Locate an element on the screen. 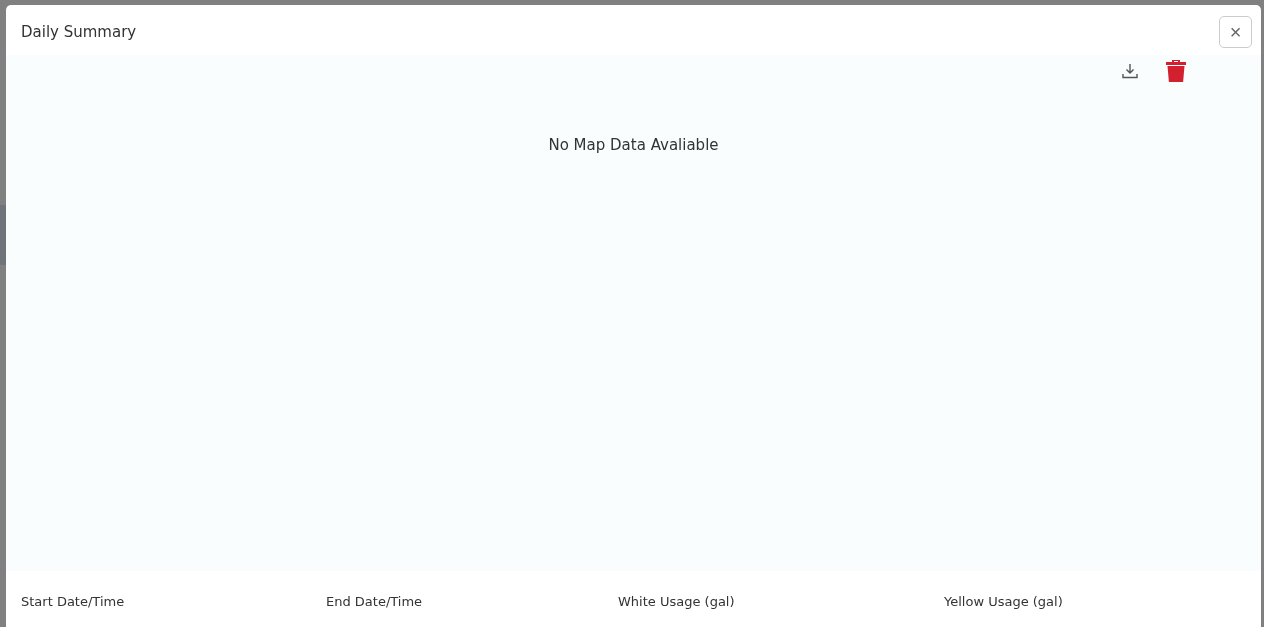  column-header: Yellow Usage (gal) is located at coordinates (1003, 601).